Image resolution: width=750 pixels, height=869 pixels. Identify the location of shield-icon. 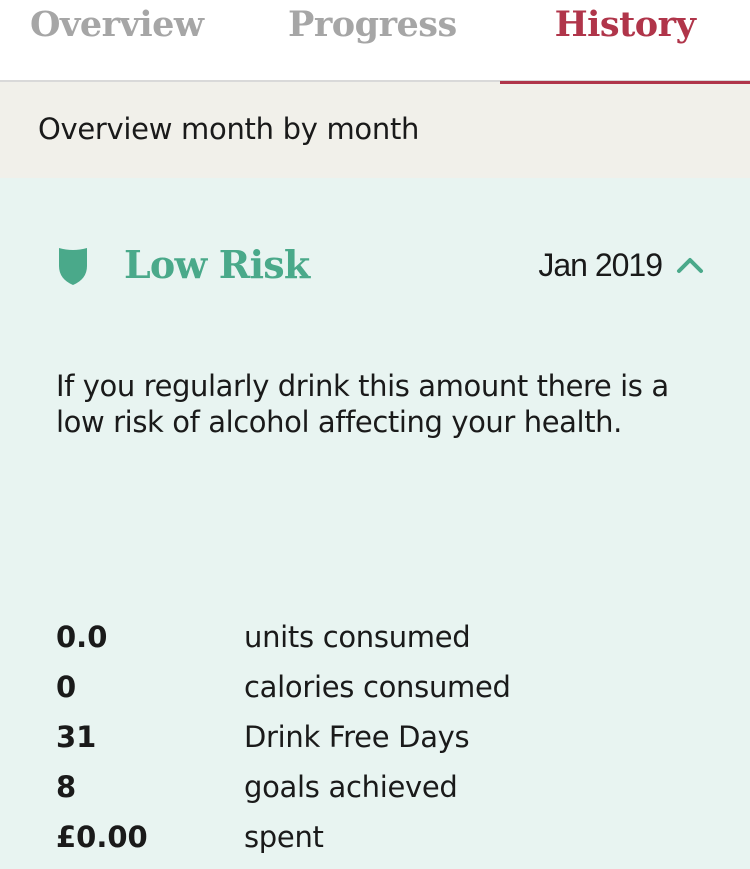
(73, 266).